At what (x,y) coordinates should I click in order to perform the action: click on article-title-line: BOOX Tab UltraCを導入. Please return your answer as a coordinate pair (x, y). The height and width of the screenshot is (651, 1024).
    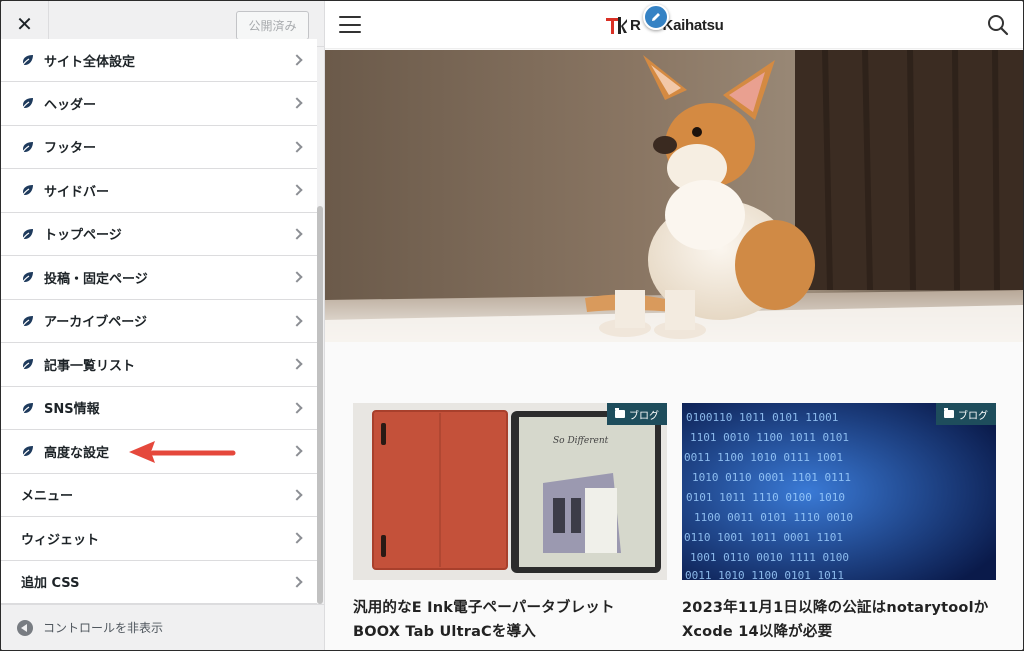
    Looking at the image, I should click on (445, 632).